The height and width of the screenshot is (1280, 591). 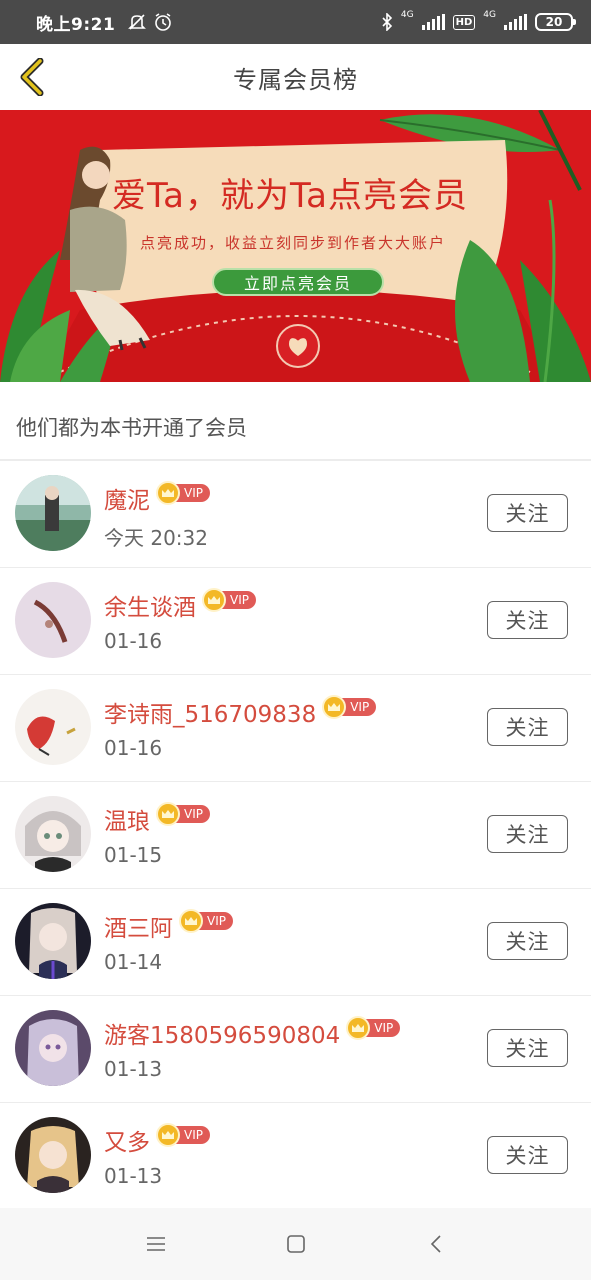 What do you see at coordinates (150, 608) in the screenshot?
I see `member-name-text: 余生谈酒` at bounding box center [150, 608].